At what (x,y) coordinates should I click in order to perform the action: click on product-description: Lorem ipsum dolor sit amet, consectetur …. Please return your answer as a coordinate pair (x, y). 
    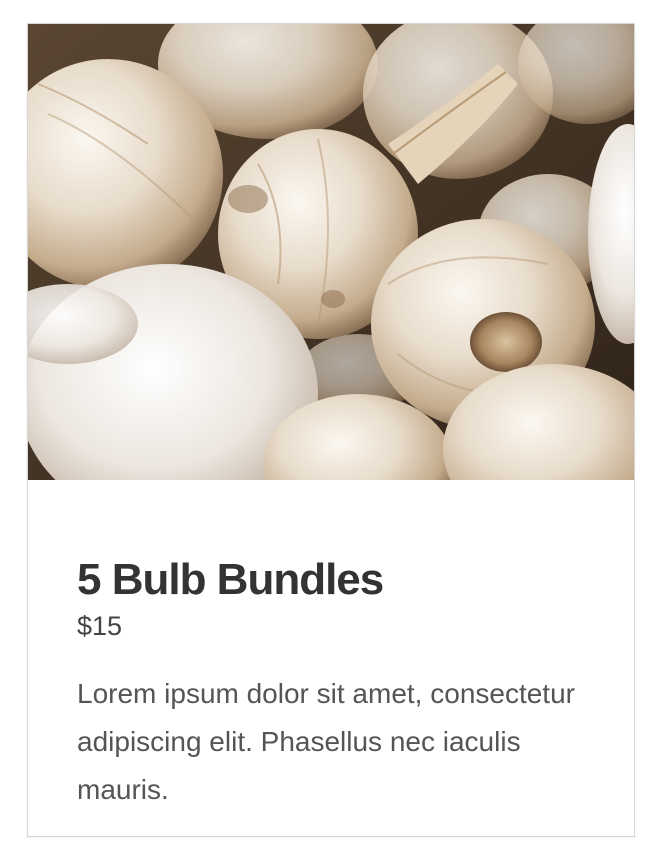
    Looking at the image, I should click on (326, 741).